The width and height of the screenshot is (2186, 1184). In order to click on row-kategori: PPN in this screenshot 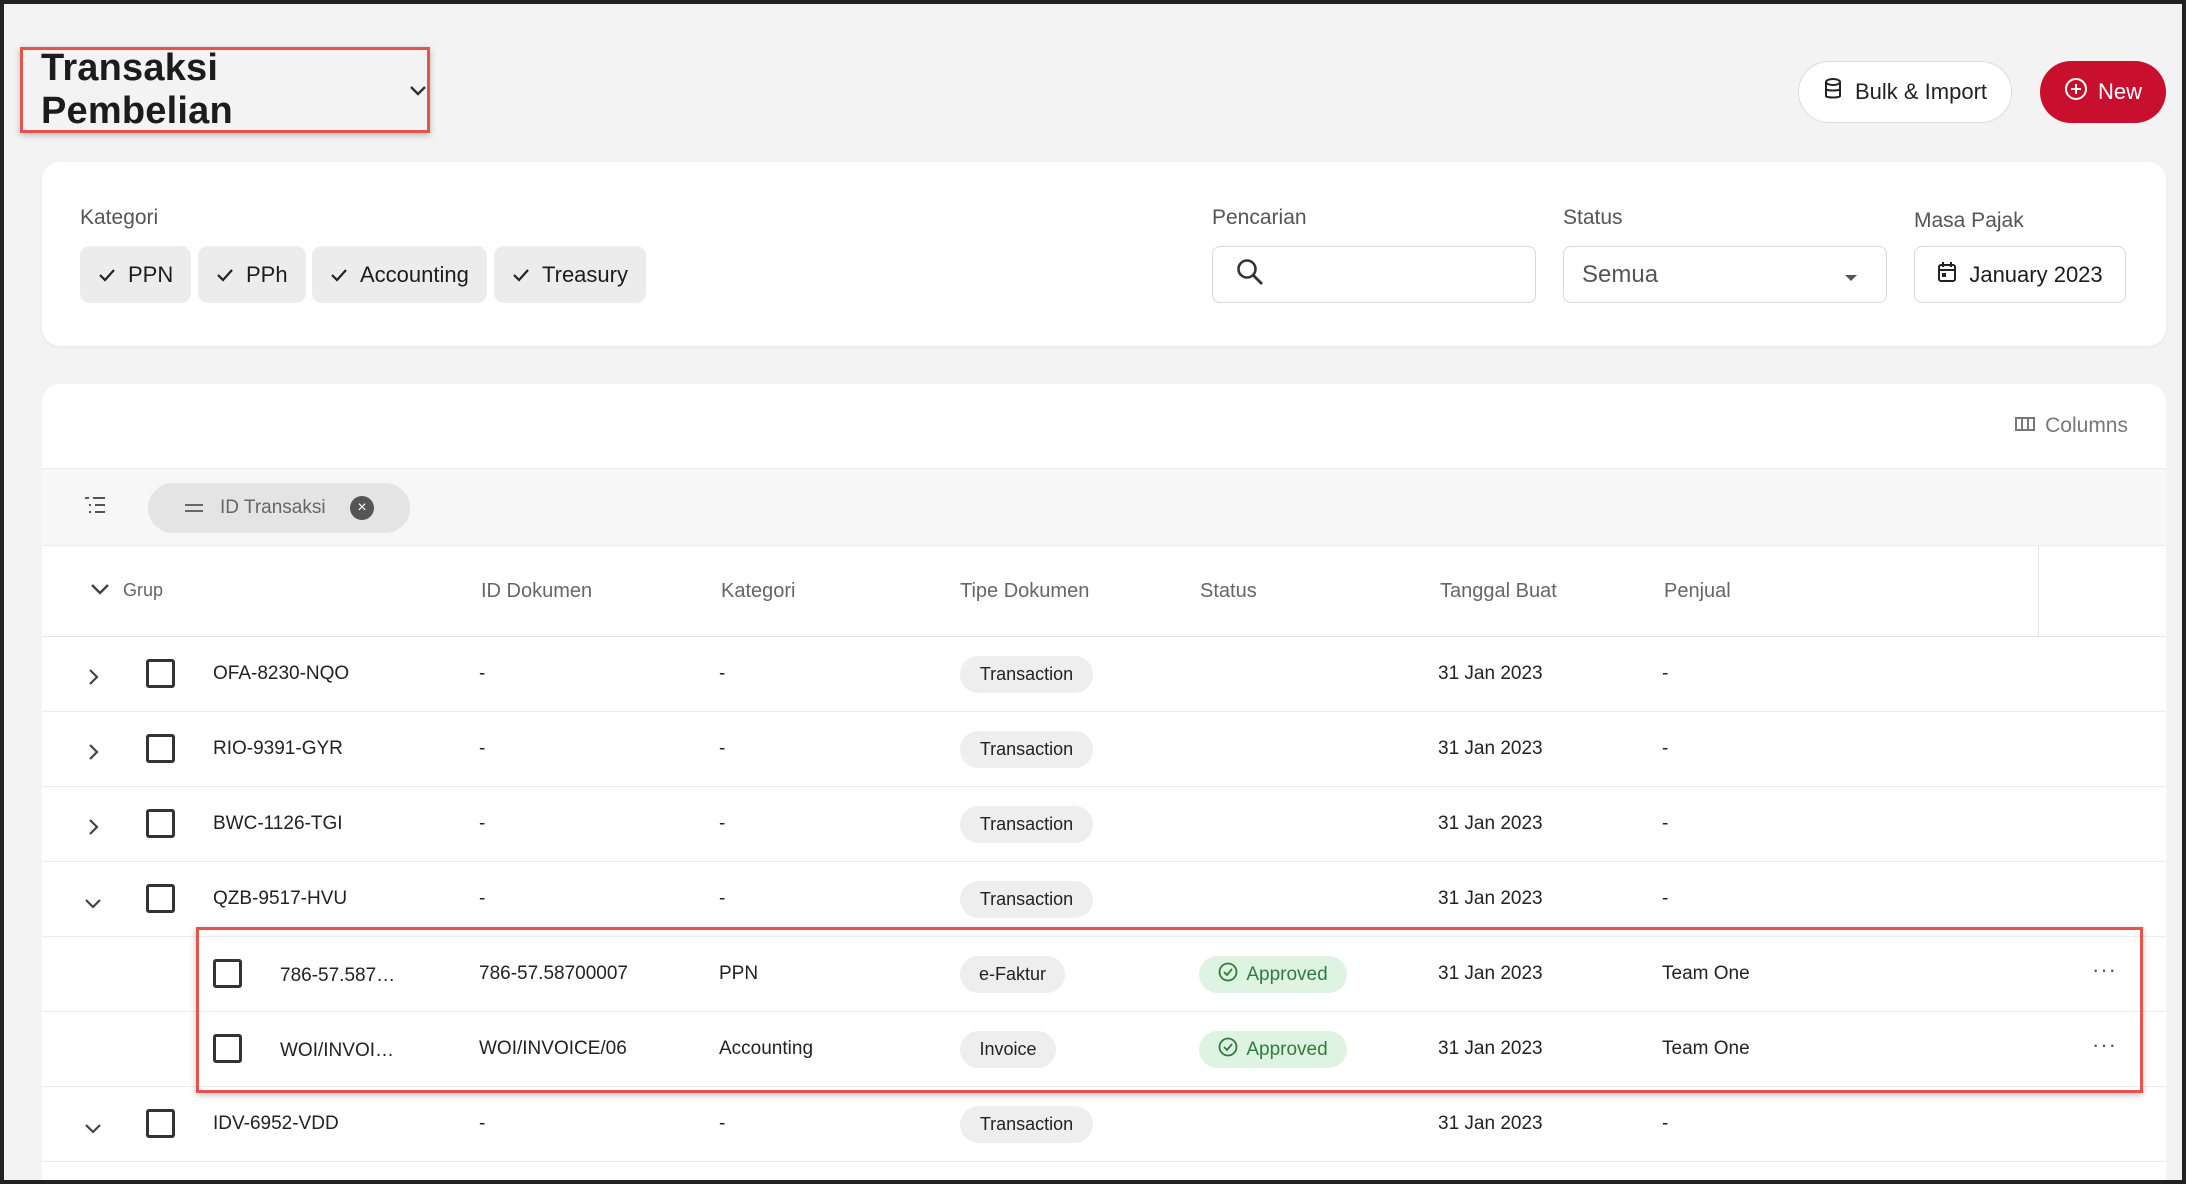, I will do `click(739, 973)`.